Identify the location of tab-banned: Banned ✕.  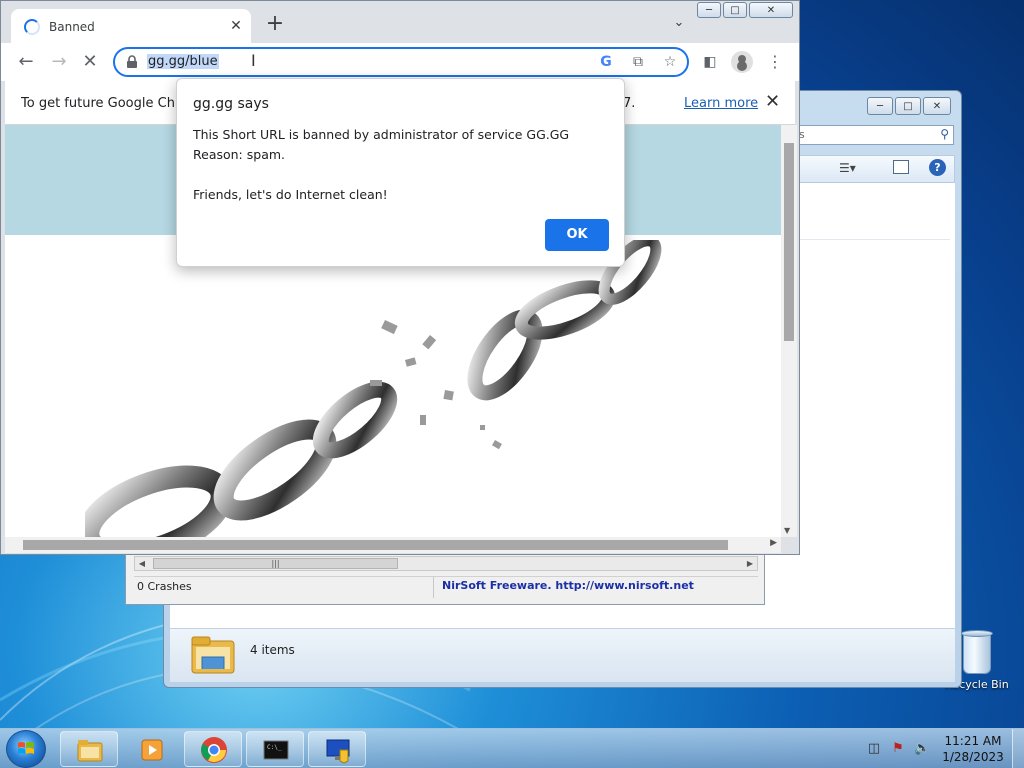
(131, 26).